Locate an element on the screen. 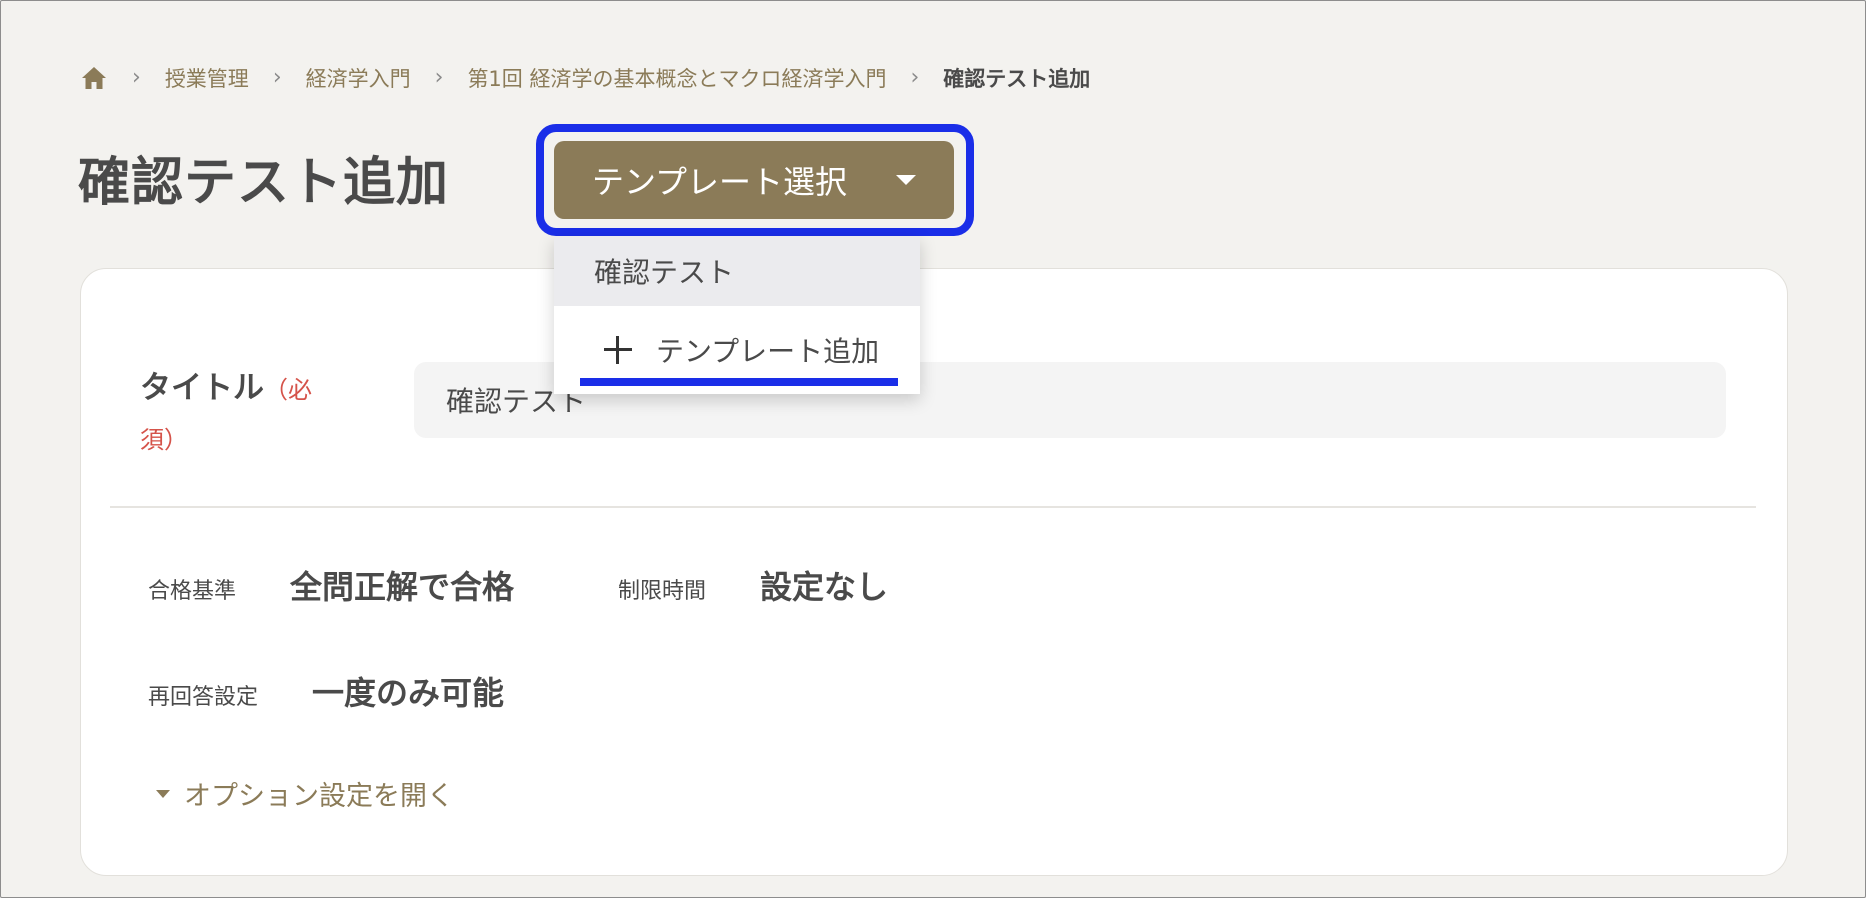 This screenshot has width=1866, height=898. menu-item-template: 確認テスト is located at coordinates (737, 271).